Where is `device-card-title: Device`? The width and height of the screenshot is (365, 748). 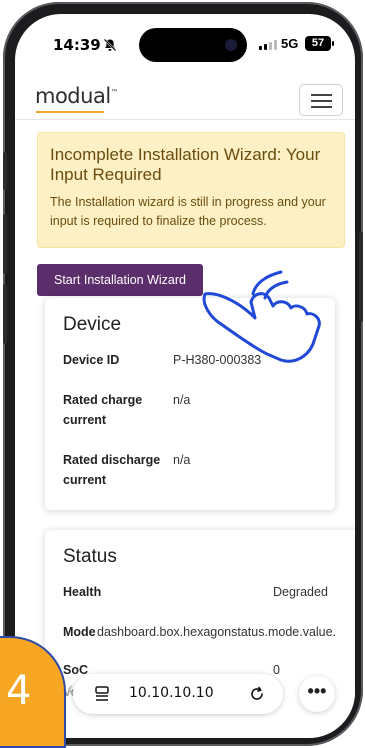 device-card-title: Device is located at coordinates (92, 324).